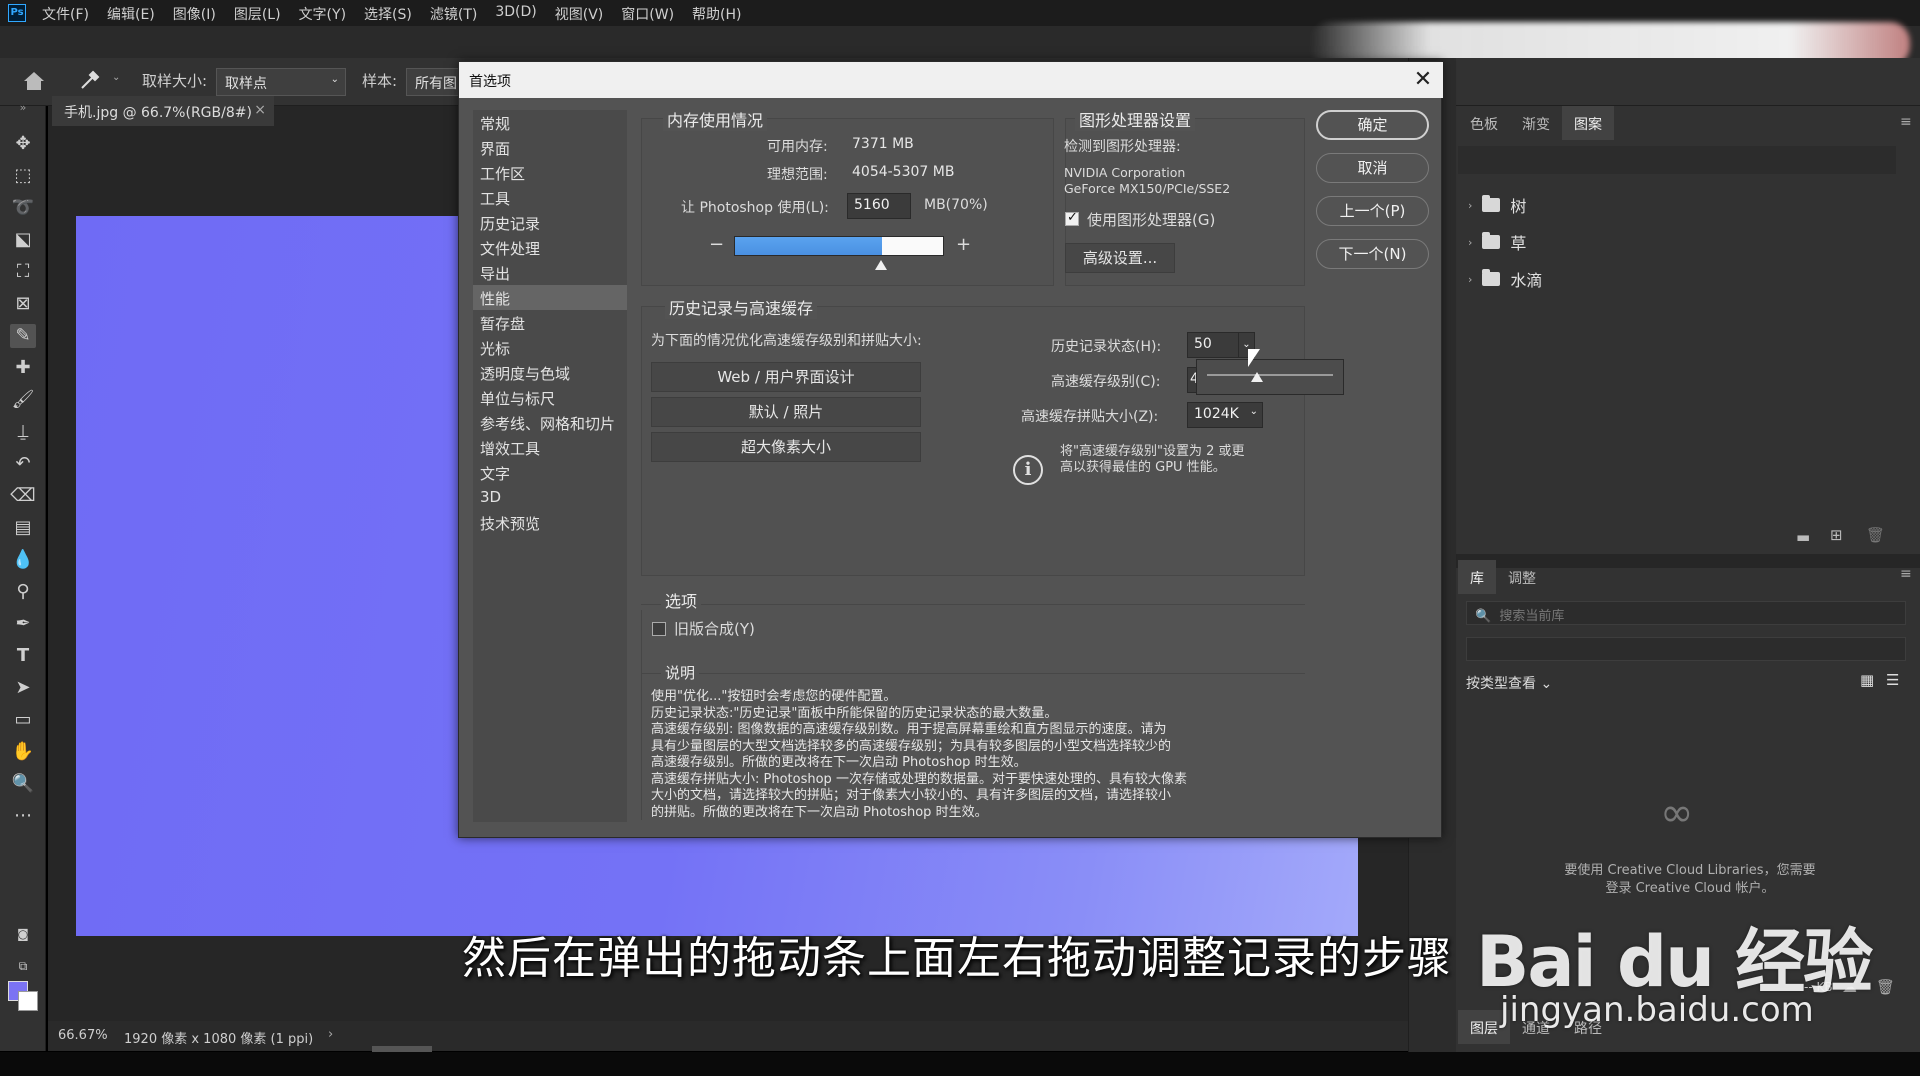  What do you see at coordinates (34, 81) in the screenshot?
I see `home-icon` at bounding box center [34, 81].